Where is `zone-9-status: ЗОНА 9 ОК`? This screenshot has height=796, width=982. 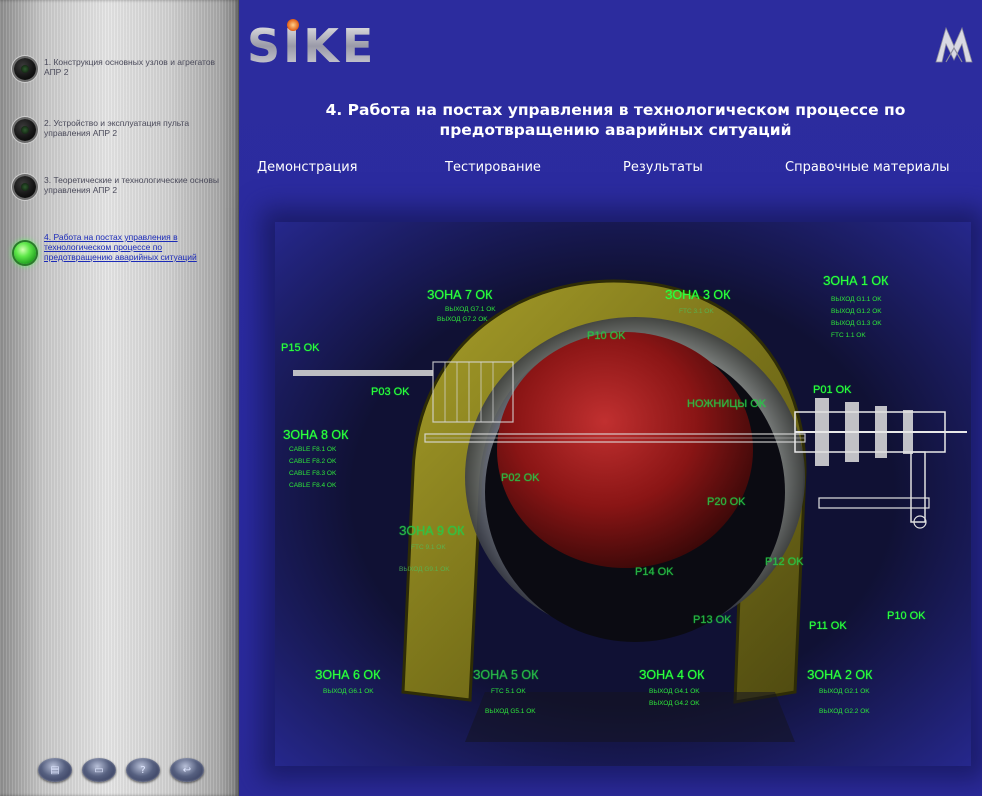 zone-9-status: ЗОНА 9 ОК is located at coordinates (431, 531).